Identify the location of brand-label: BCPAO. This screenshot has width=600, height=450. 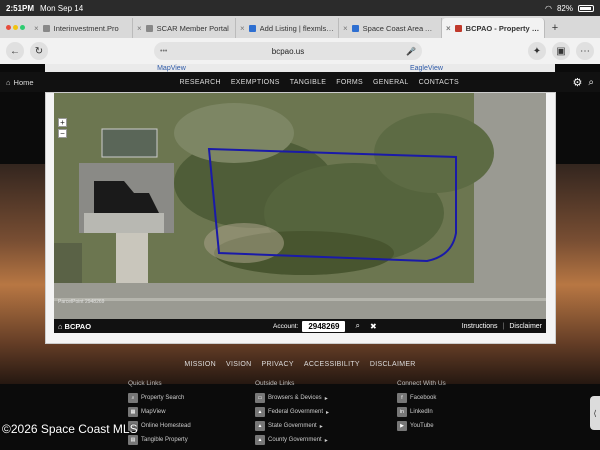
(78, 326).